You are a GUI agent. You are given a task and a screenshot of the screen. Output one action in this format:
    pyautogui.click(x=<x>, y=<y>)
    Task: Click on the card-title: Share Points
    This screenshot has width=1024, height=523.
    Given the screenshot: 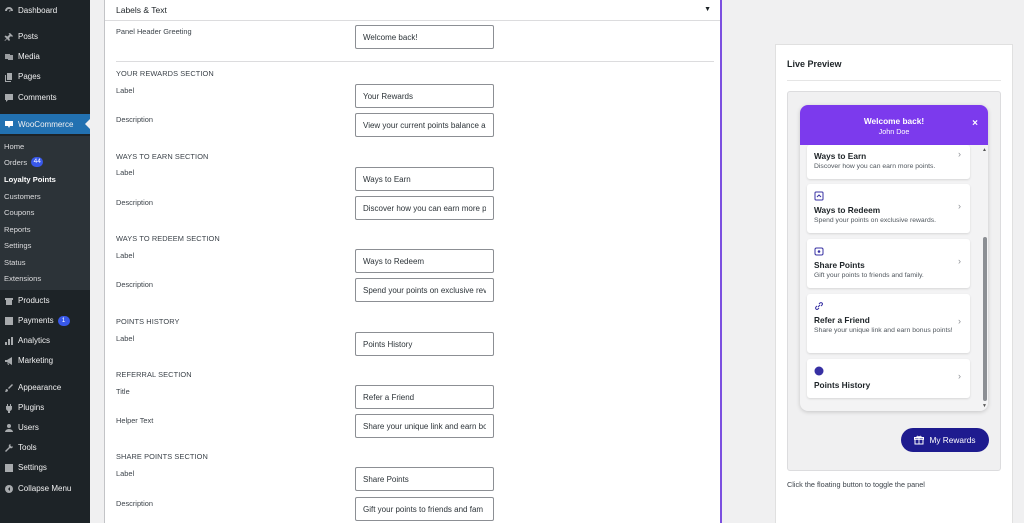 What is the action you would take?
    pyautogui.click(x=839, y=265)
    